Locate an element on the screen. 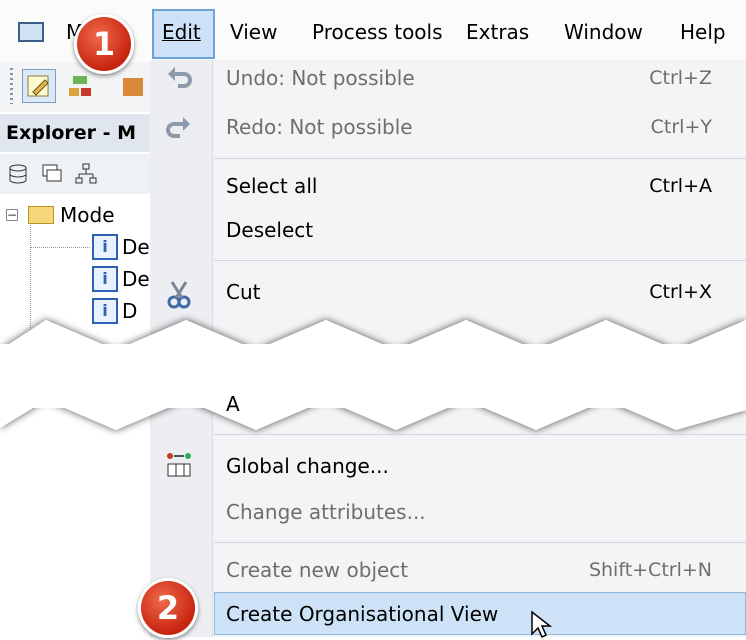 The height and width of the screenshot is (640, 746). menu-item-undo: Undo: Not possible is located at coordinates (320, 78).